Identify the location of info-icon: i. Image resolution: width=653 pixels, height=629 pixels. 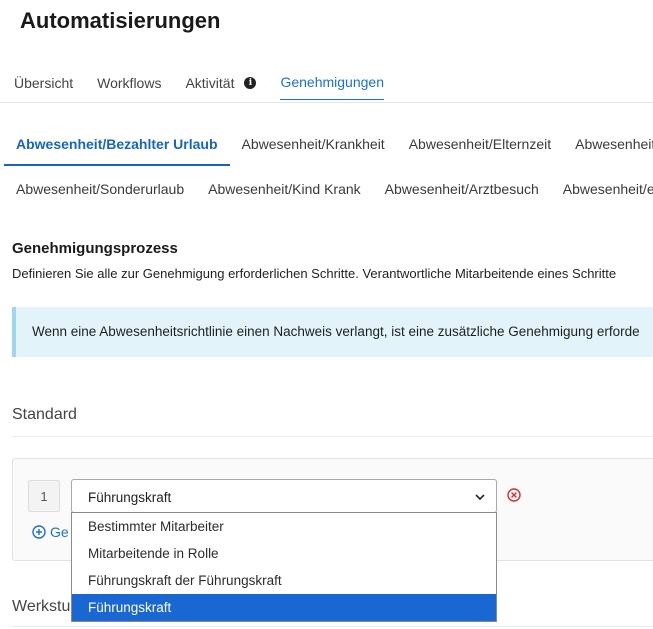
(250, 82).